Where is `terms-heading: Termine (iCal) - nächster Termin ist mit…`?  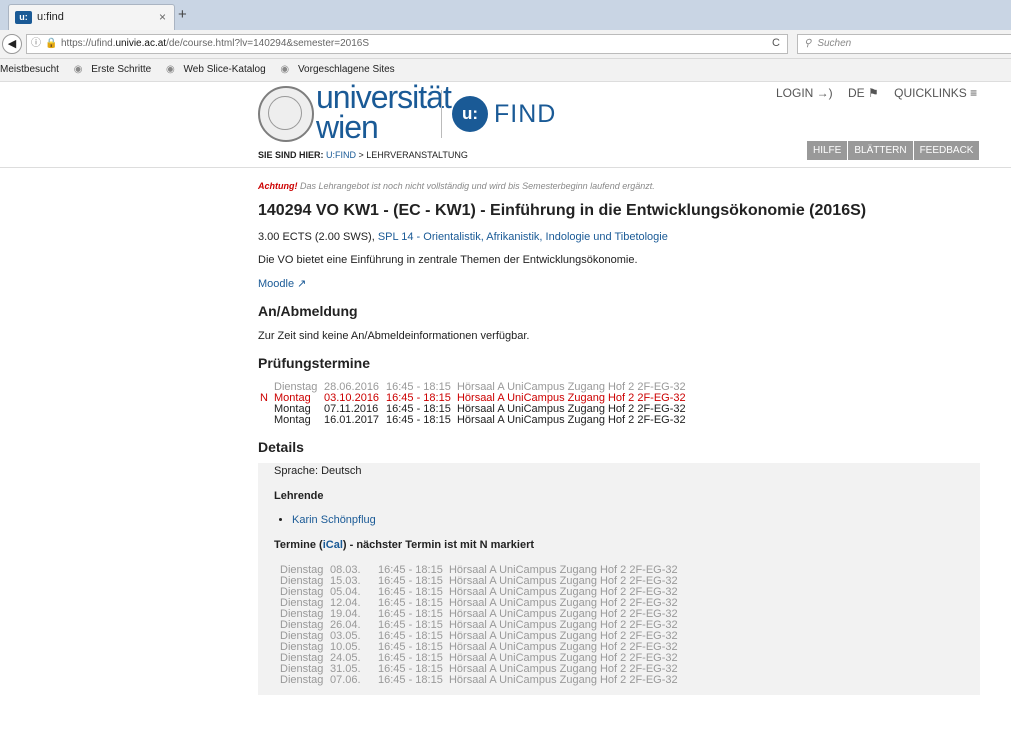
terms-heading: Termine (iCal) - nächster Termin ist mit… is located at coordinates (404, 545).